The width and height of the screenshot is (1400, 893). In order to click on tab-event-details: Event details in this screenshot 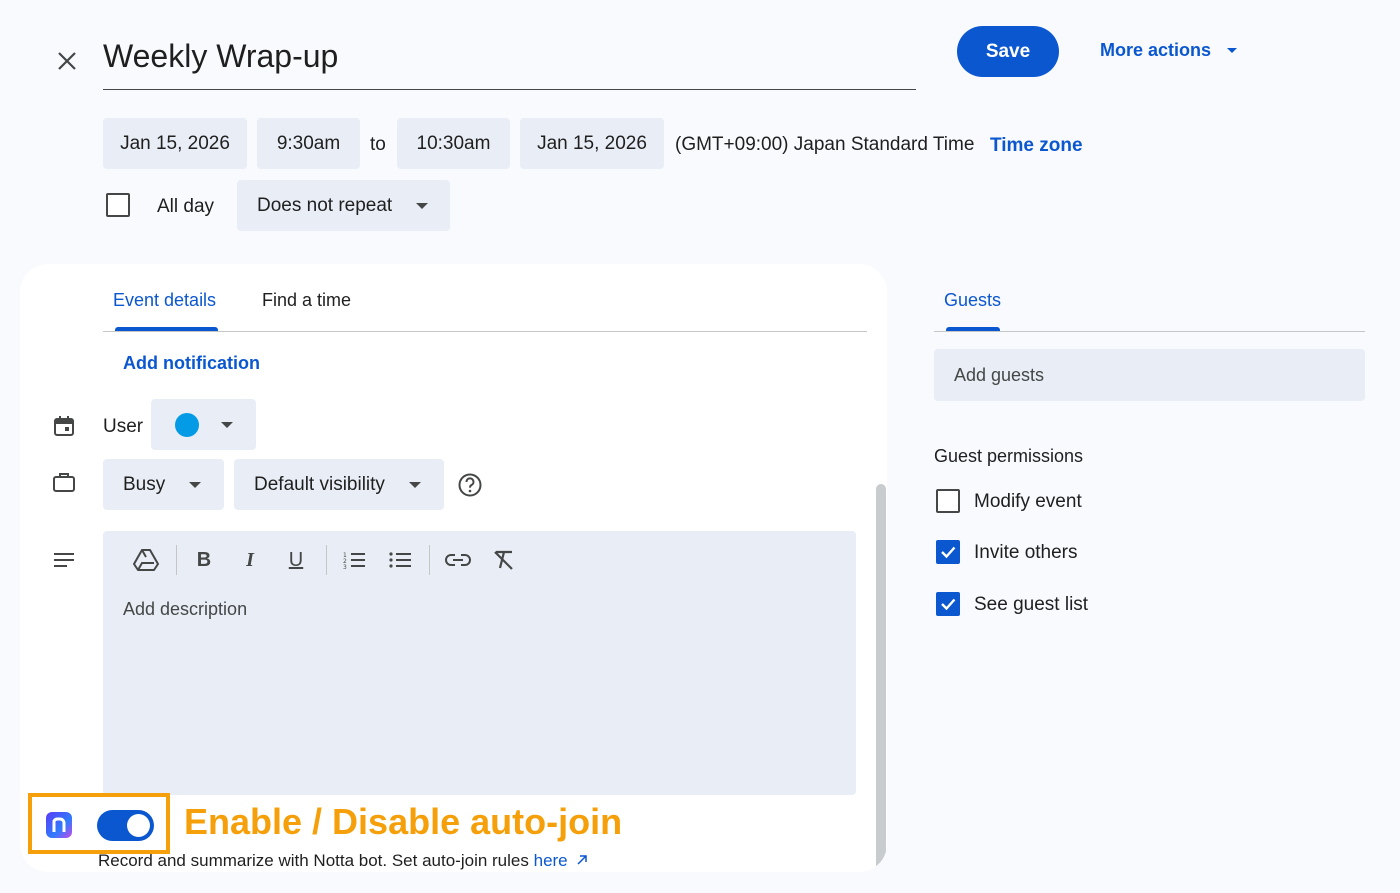, I will do `click(164, 310)`.